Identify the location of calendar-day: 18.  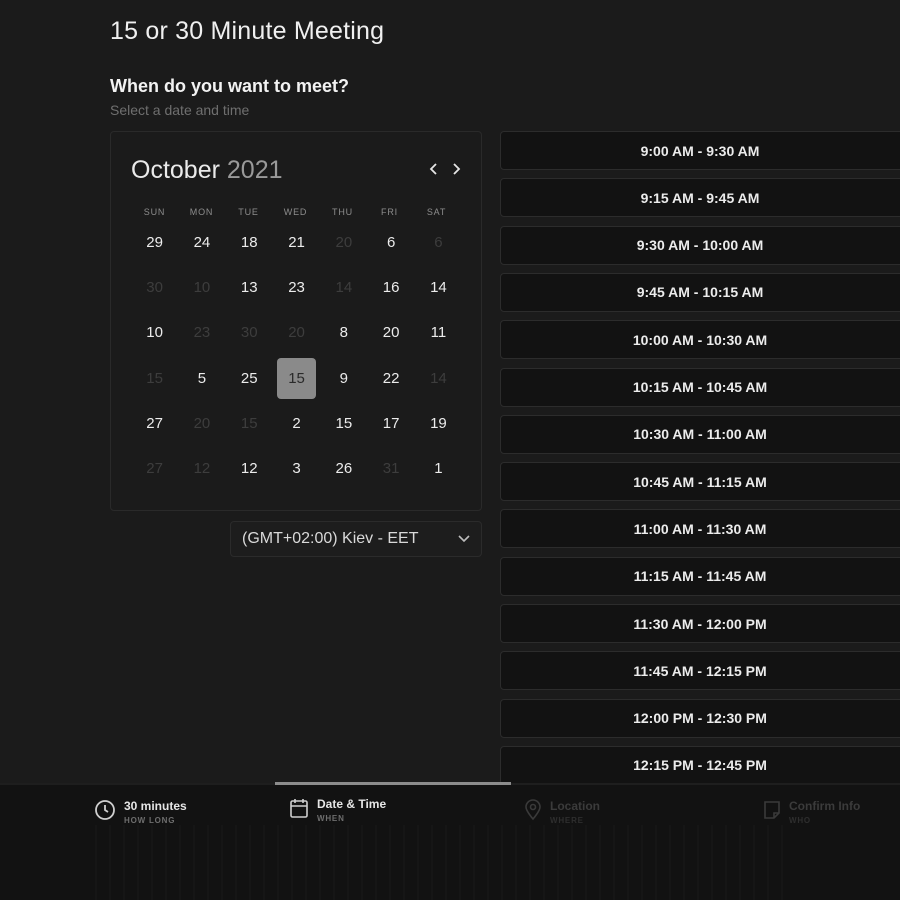
(249, 242).